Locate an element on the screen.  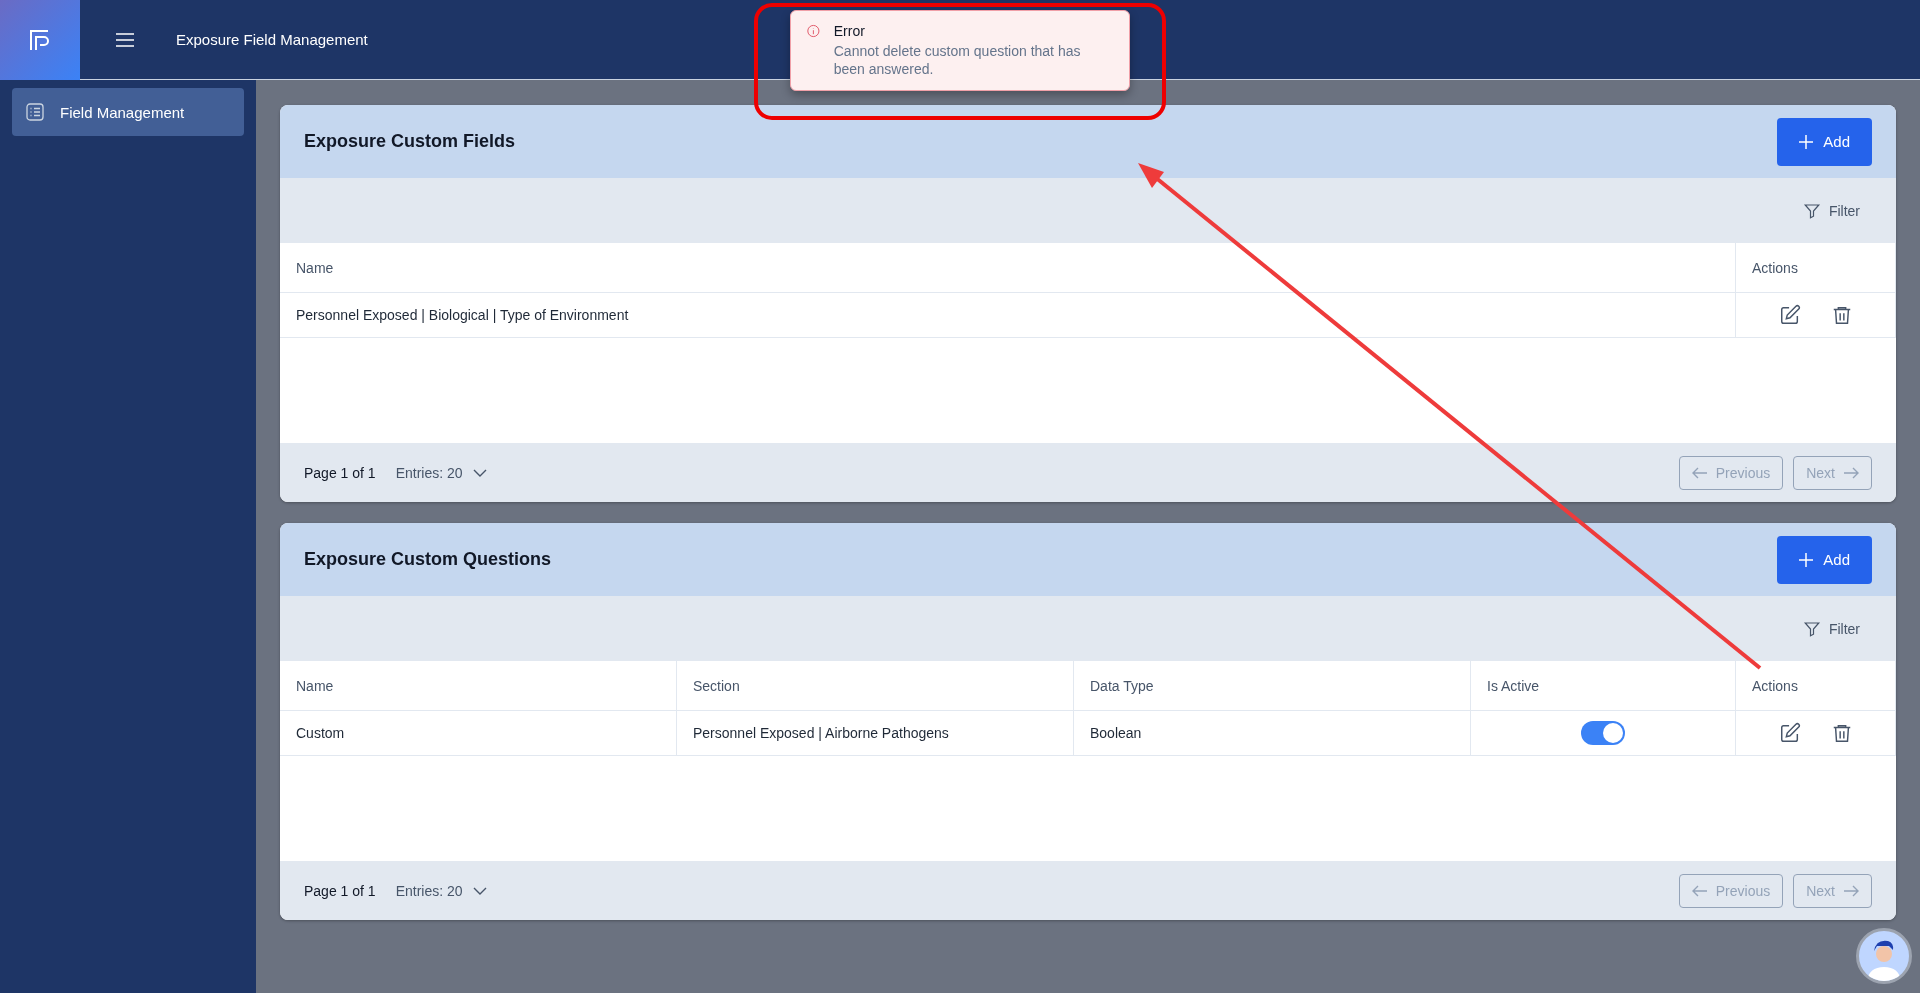
sidebar-item: Field Management is located at coordinates (128, 112).